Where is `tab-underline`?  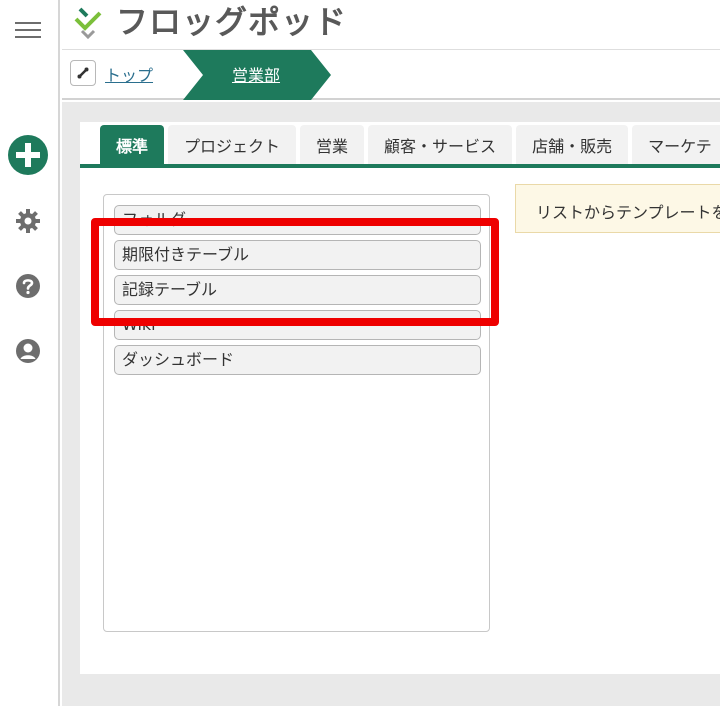
tab-underline is located at coordinates (400, 166).